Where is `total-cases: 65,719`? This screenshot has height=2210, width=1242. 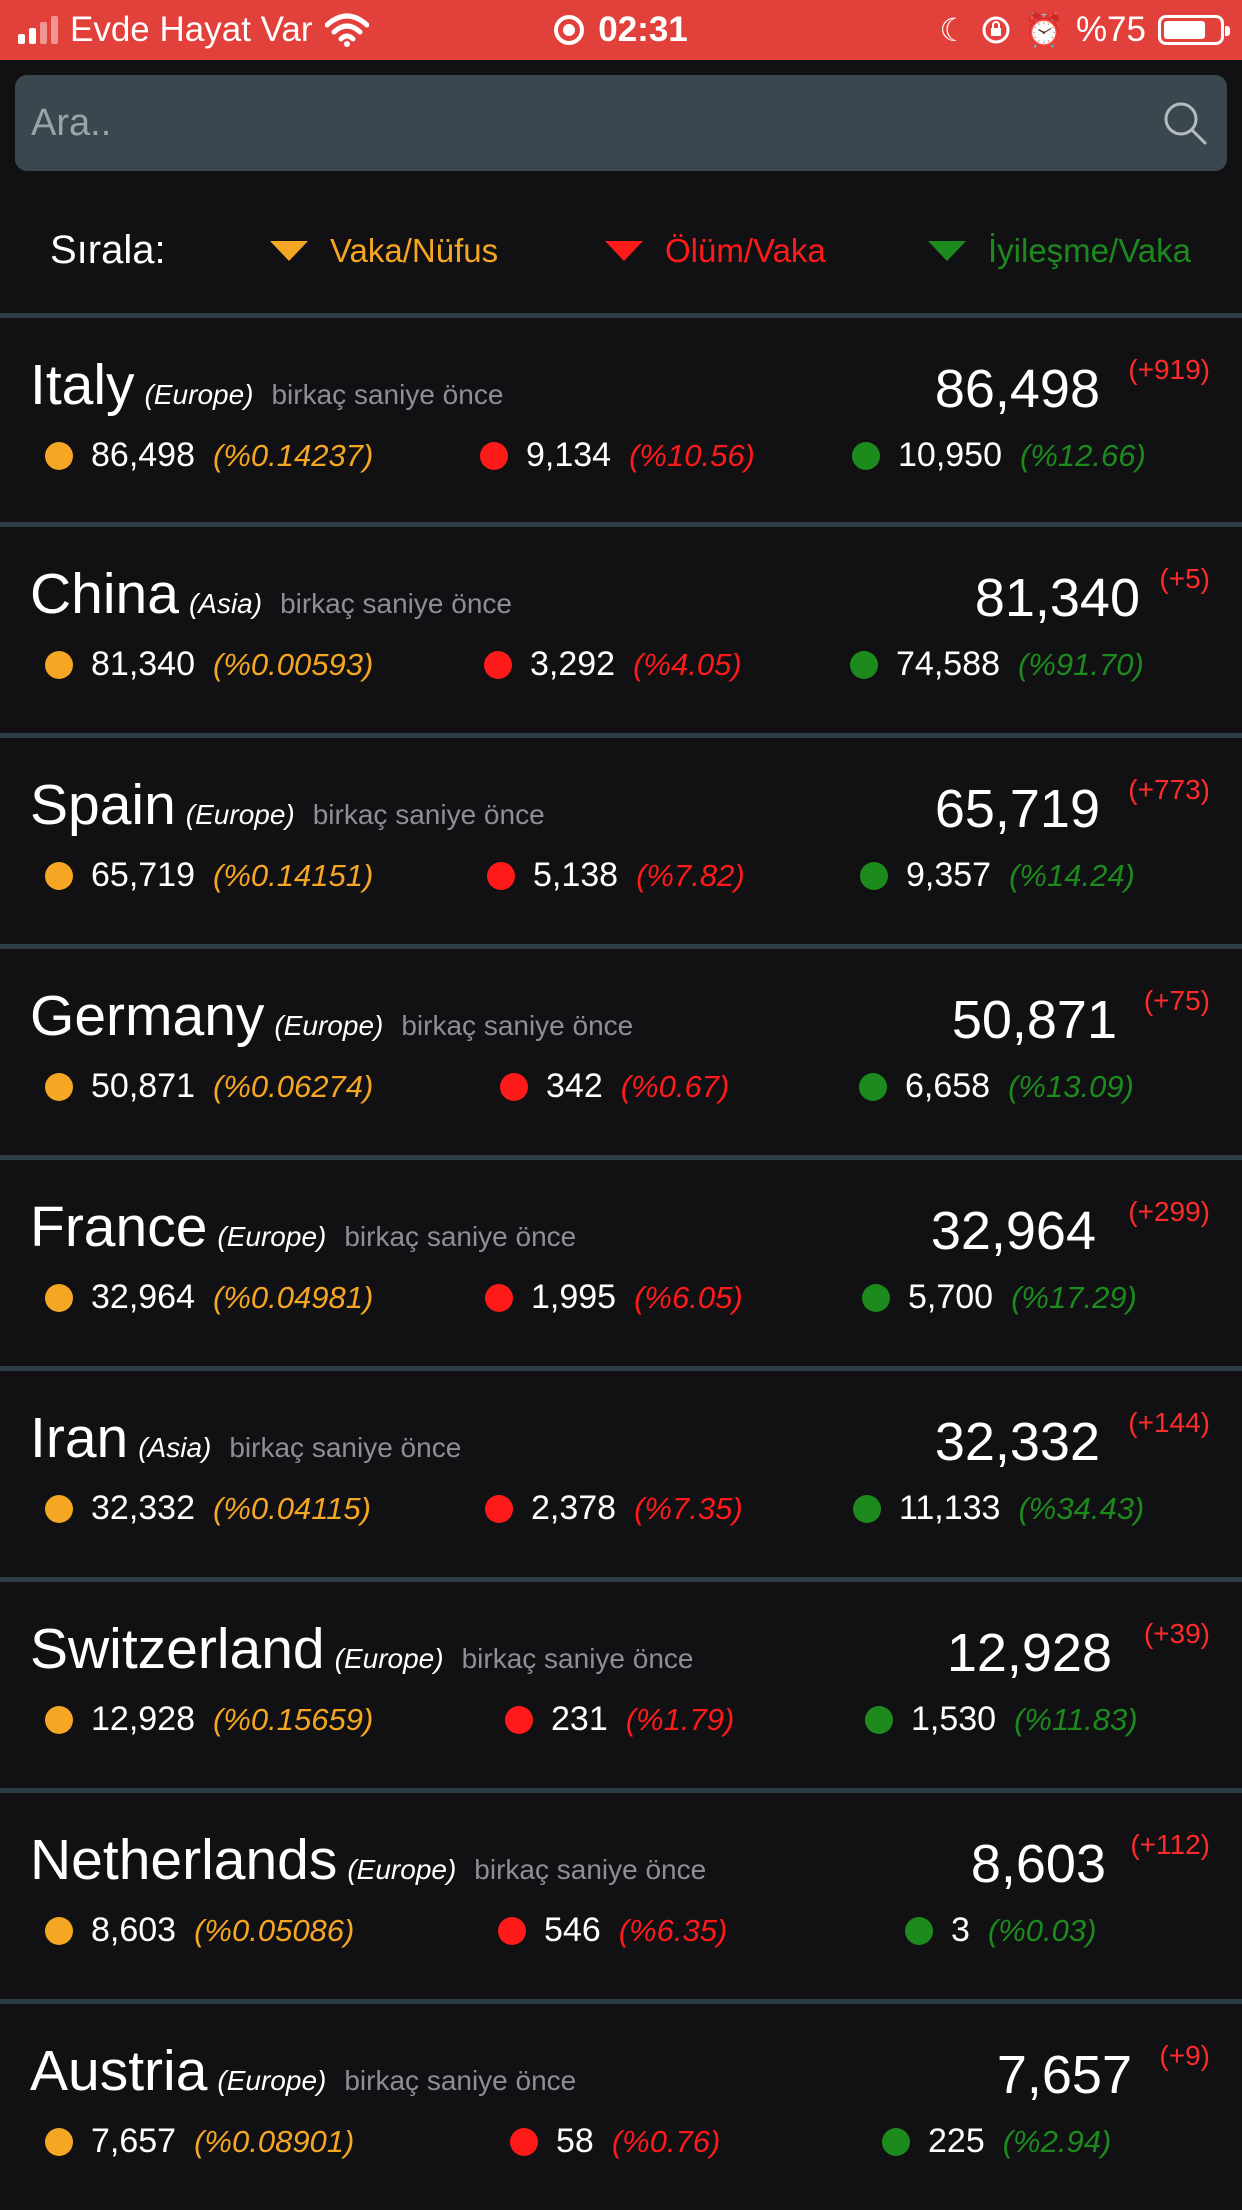
total-cases: 65,719 is located at coordinates (1017, 809).